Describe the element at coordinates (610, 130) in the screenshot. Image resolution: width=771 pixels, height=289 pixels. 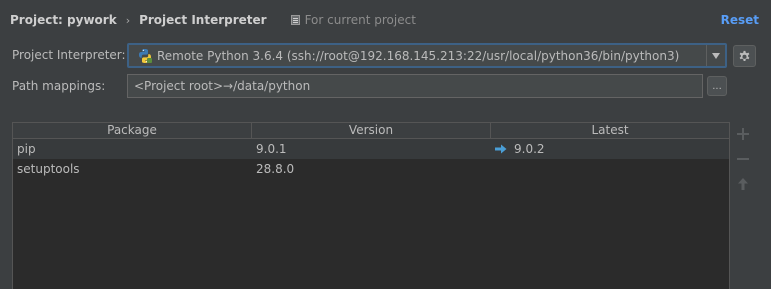
I see `column-header-latest: Latest` at that location.